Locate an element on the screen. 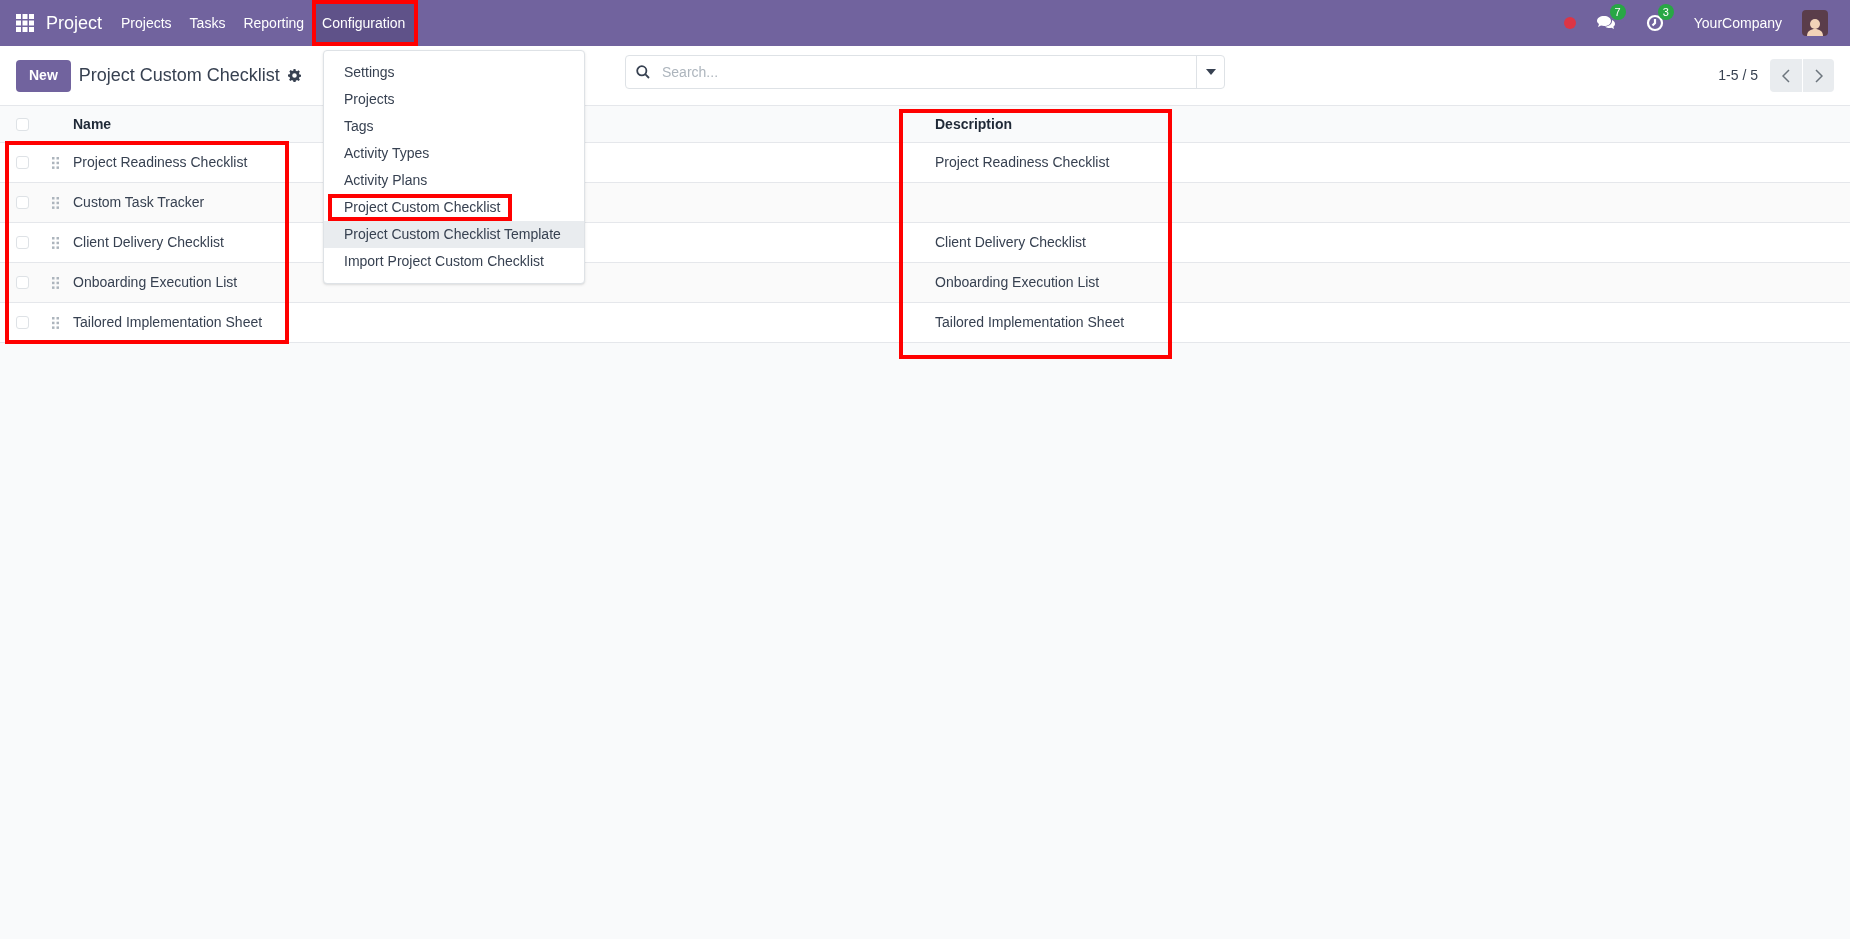 The height and width of the screenshot is (939, 1850). table-cell-text: Client Delivery Checklist is located at coordinates (1010, 242).